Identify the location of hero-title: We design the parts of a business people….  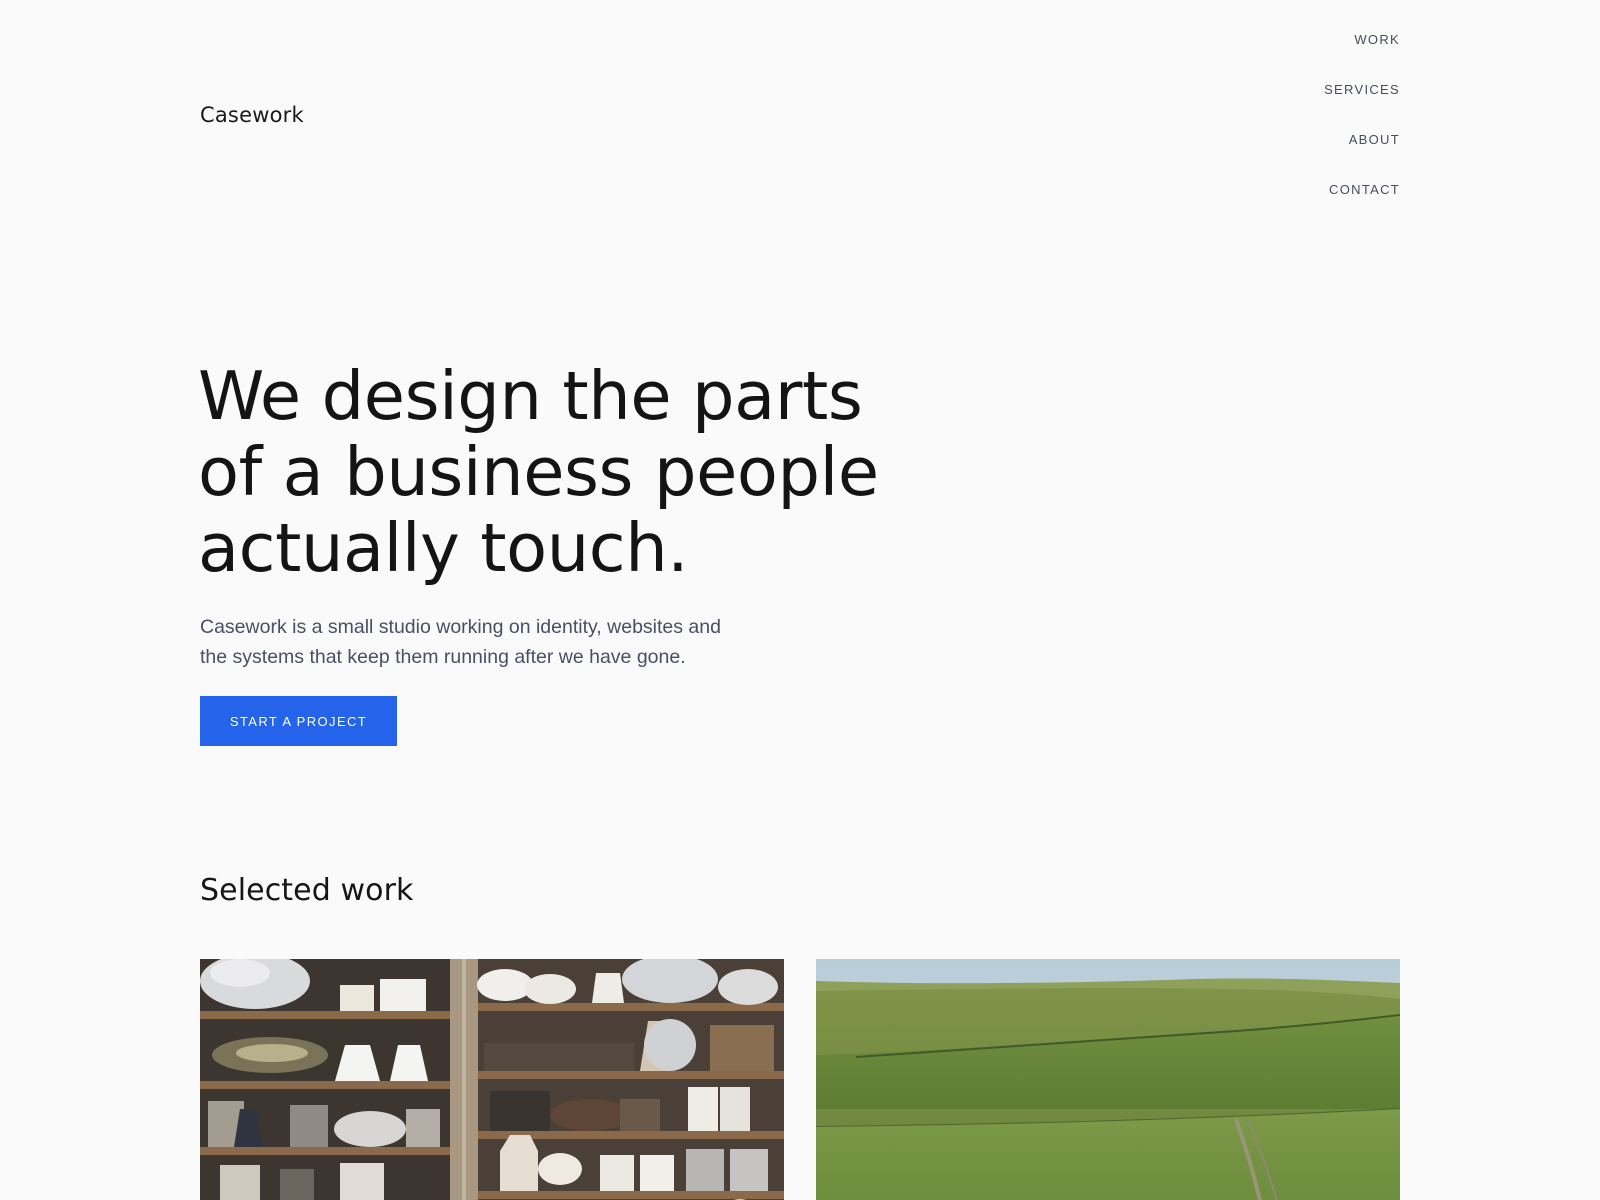
(578, 472).